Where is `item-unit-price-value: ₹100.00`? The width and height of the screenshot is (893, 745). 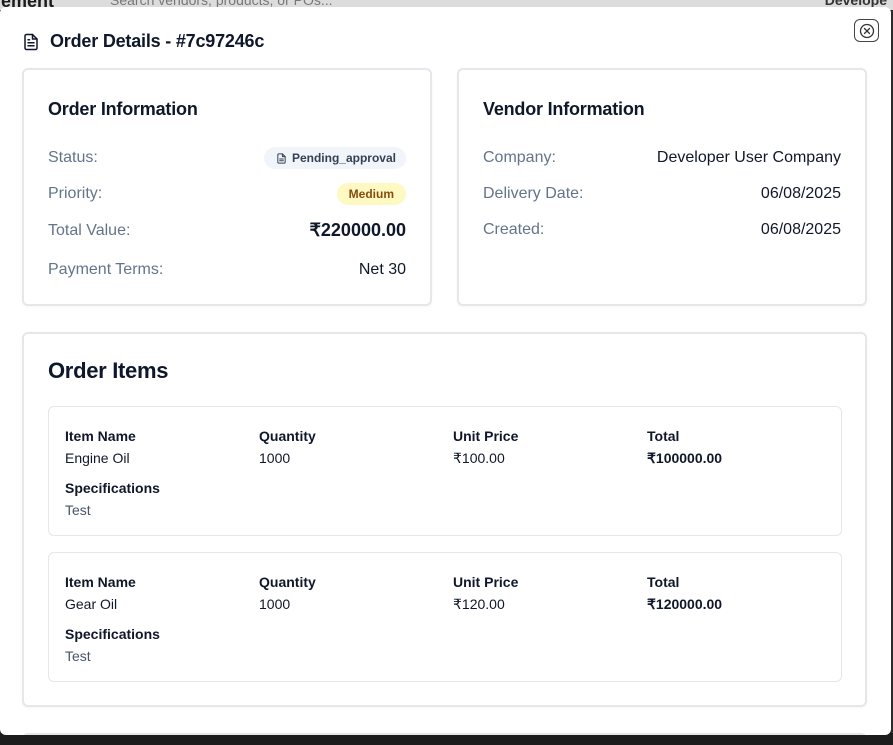
item-unit-price-value: ₹100.00 is located at coordinates (479, 458).